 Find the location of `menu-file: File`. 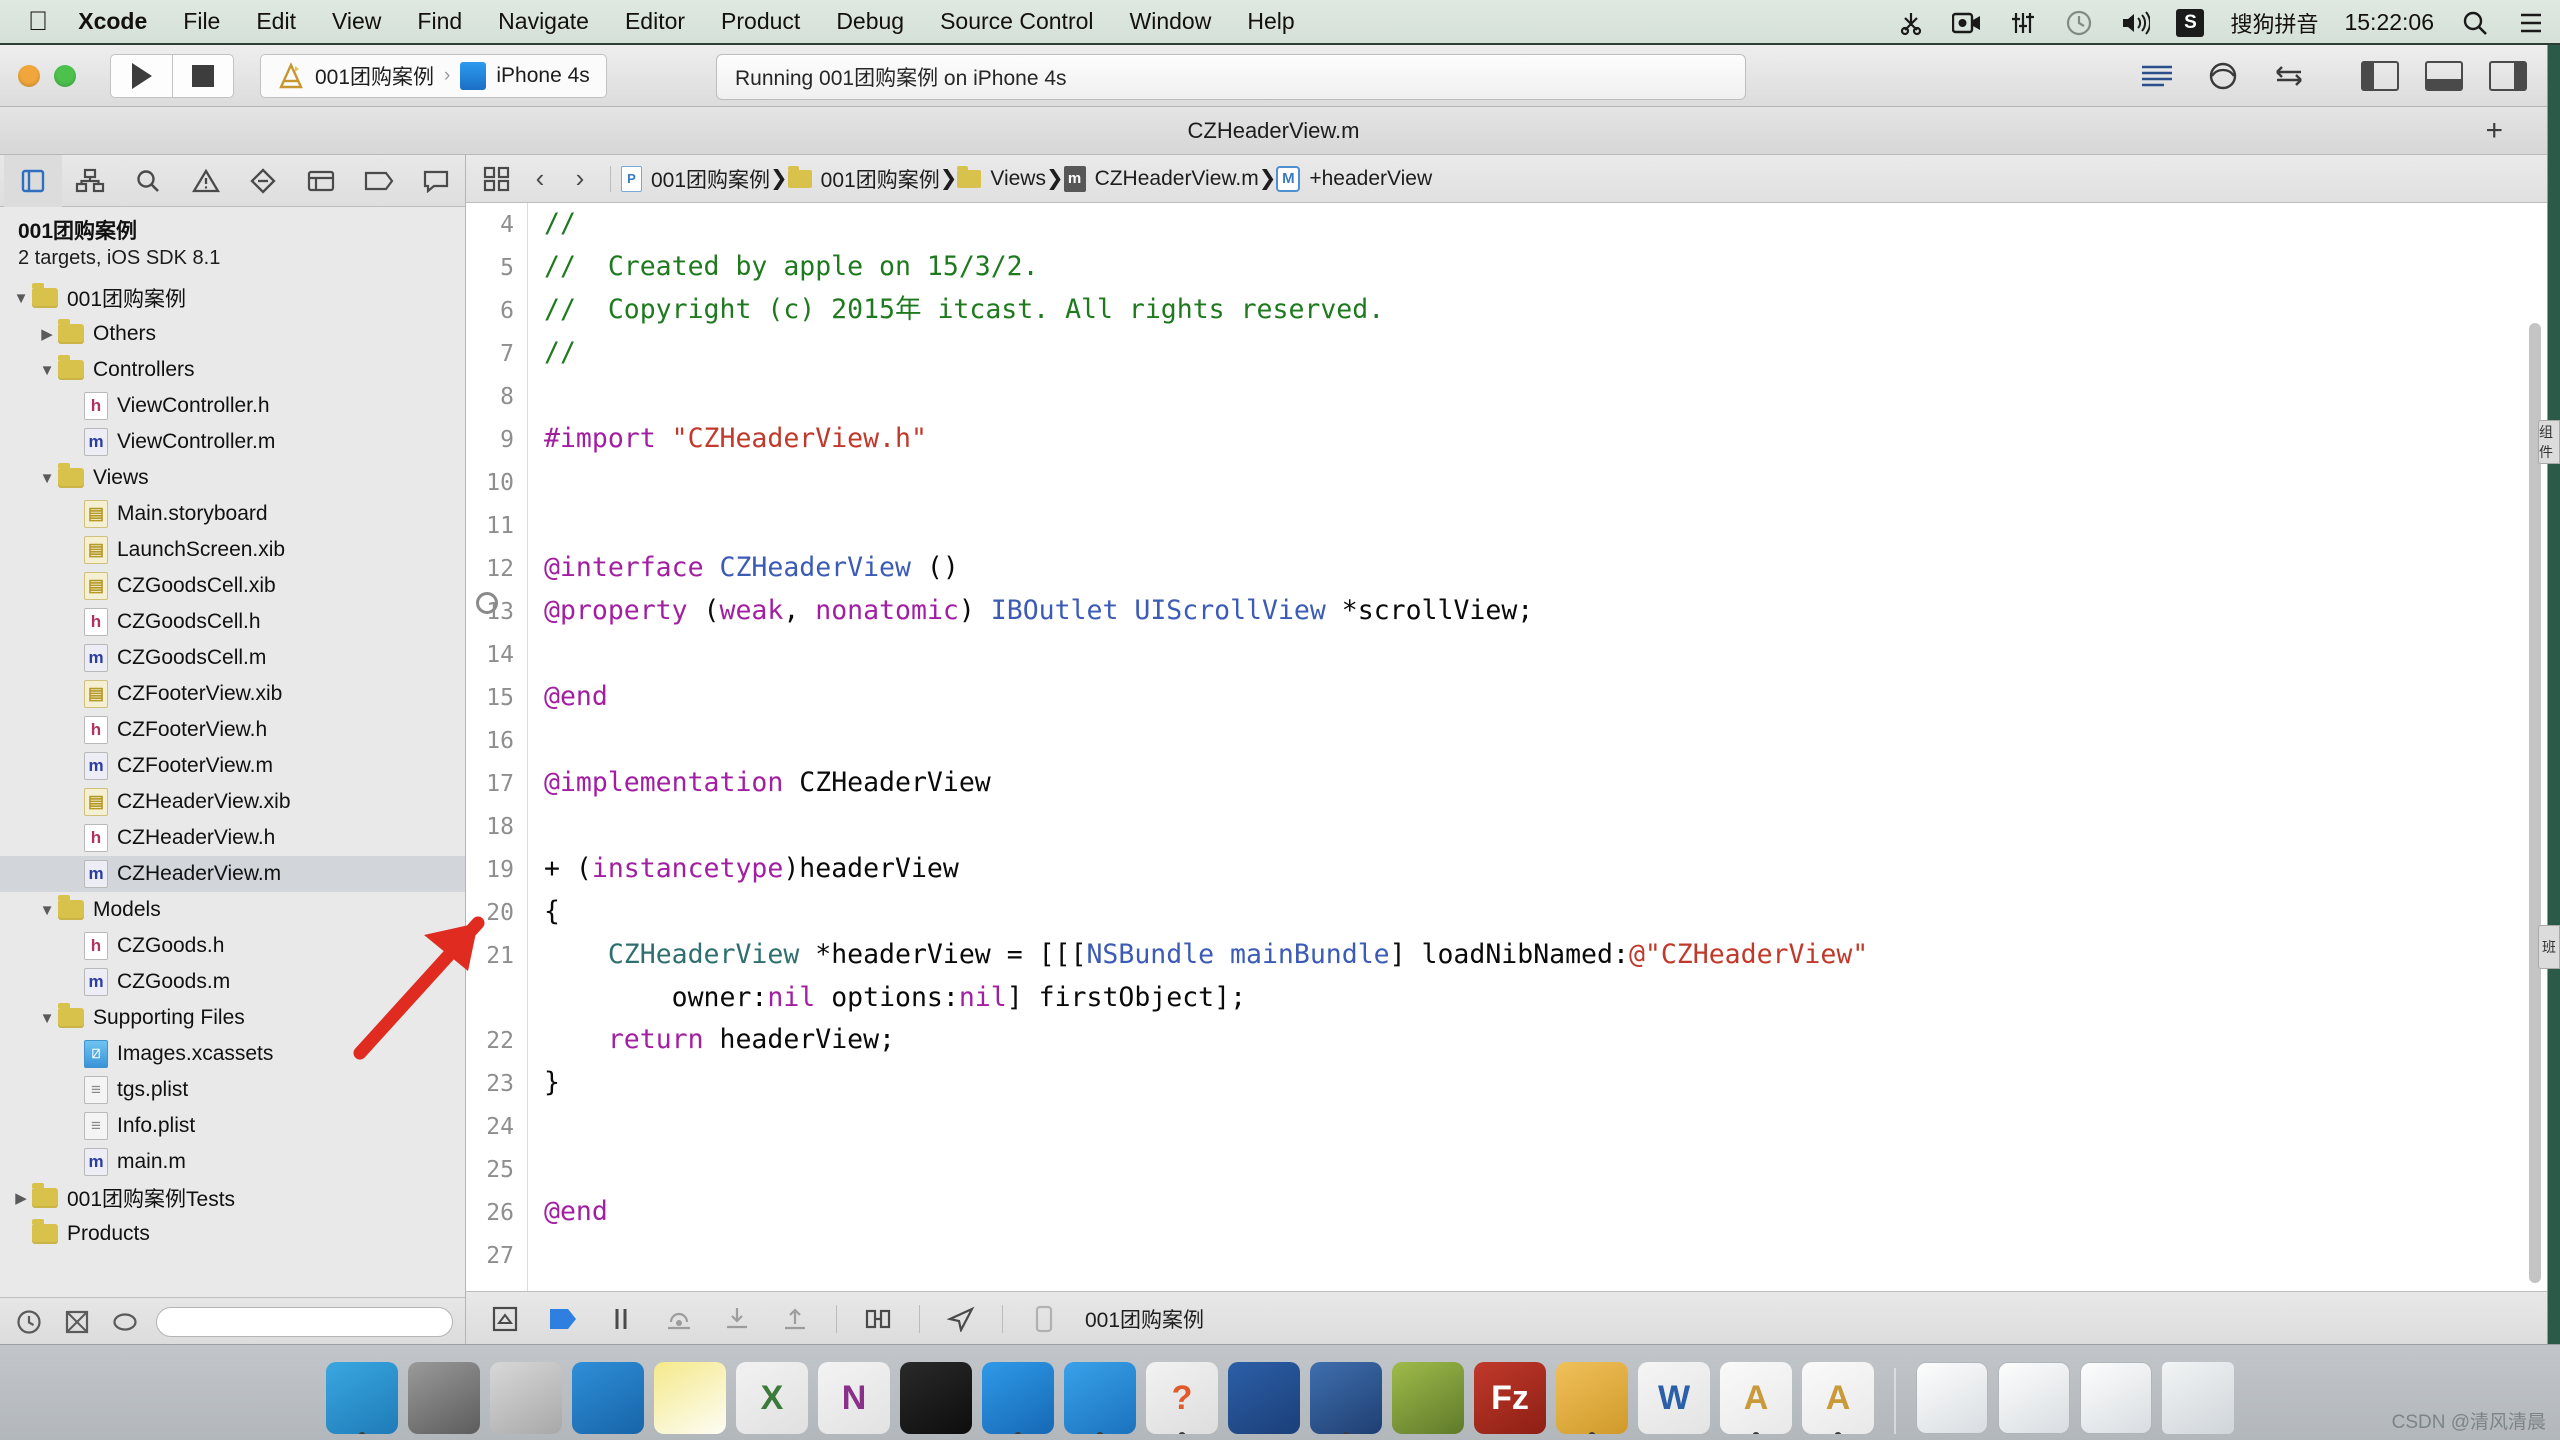

menu-file: File is located at coordinates (201, 21).